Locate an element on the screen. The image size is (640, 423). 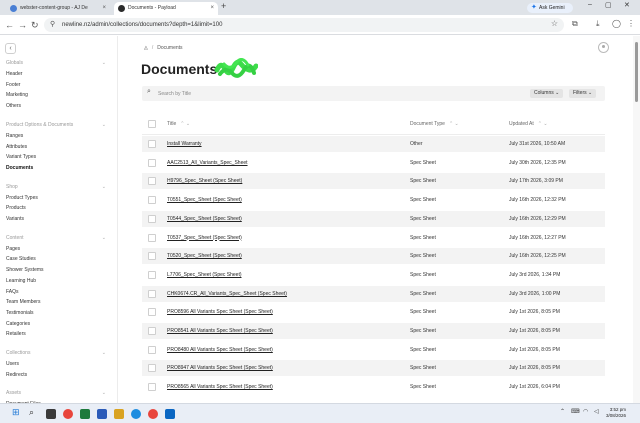
sidebar-item-footer: Footer is located at coordinates (13, 85).